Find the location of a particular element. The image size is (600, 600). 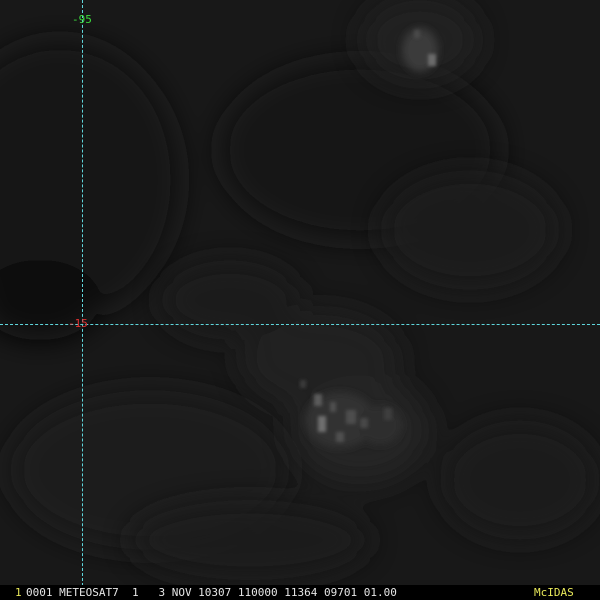

frame-number: 1 is located at coordinates (18, 592).